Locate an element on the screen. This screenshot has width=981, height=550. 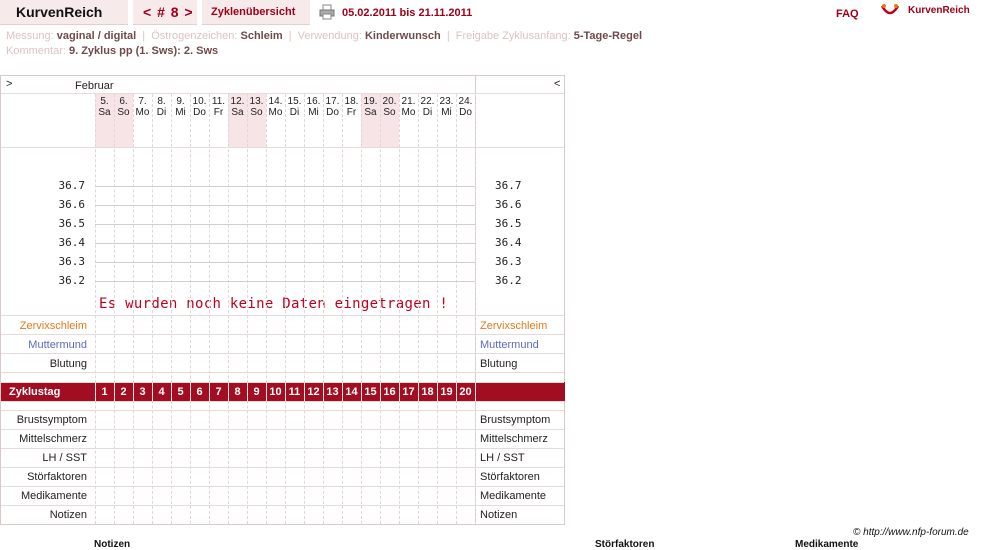
printer-icon is located at coordinates (327, 12).